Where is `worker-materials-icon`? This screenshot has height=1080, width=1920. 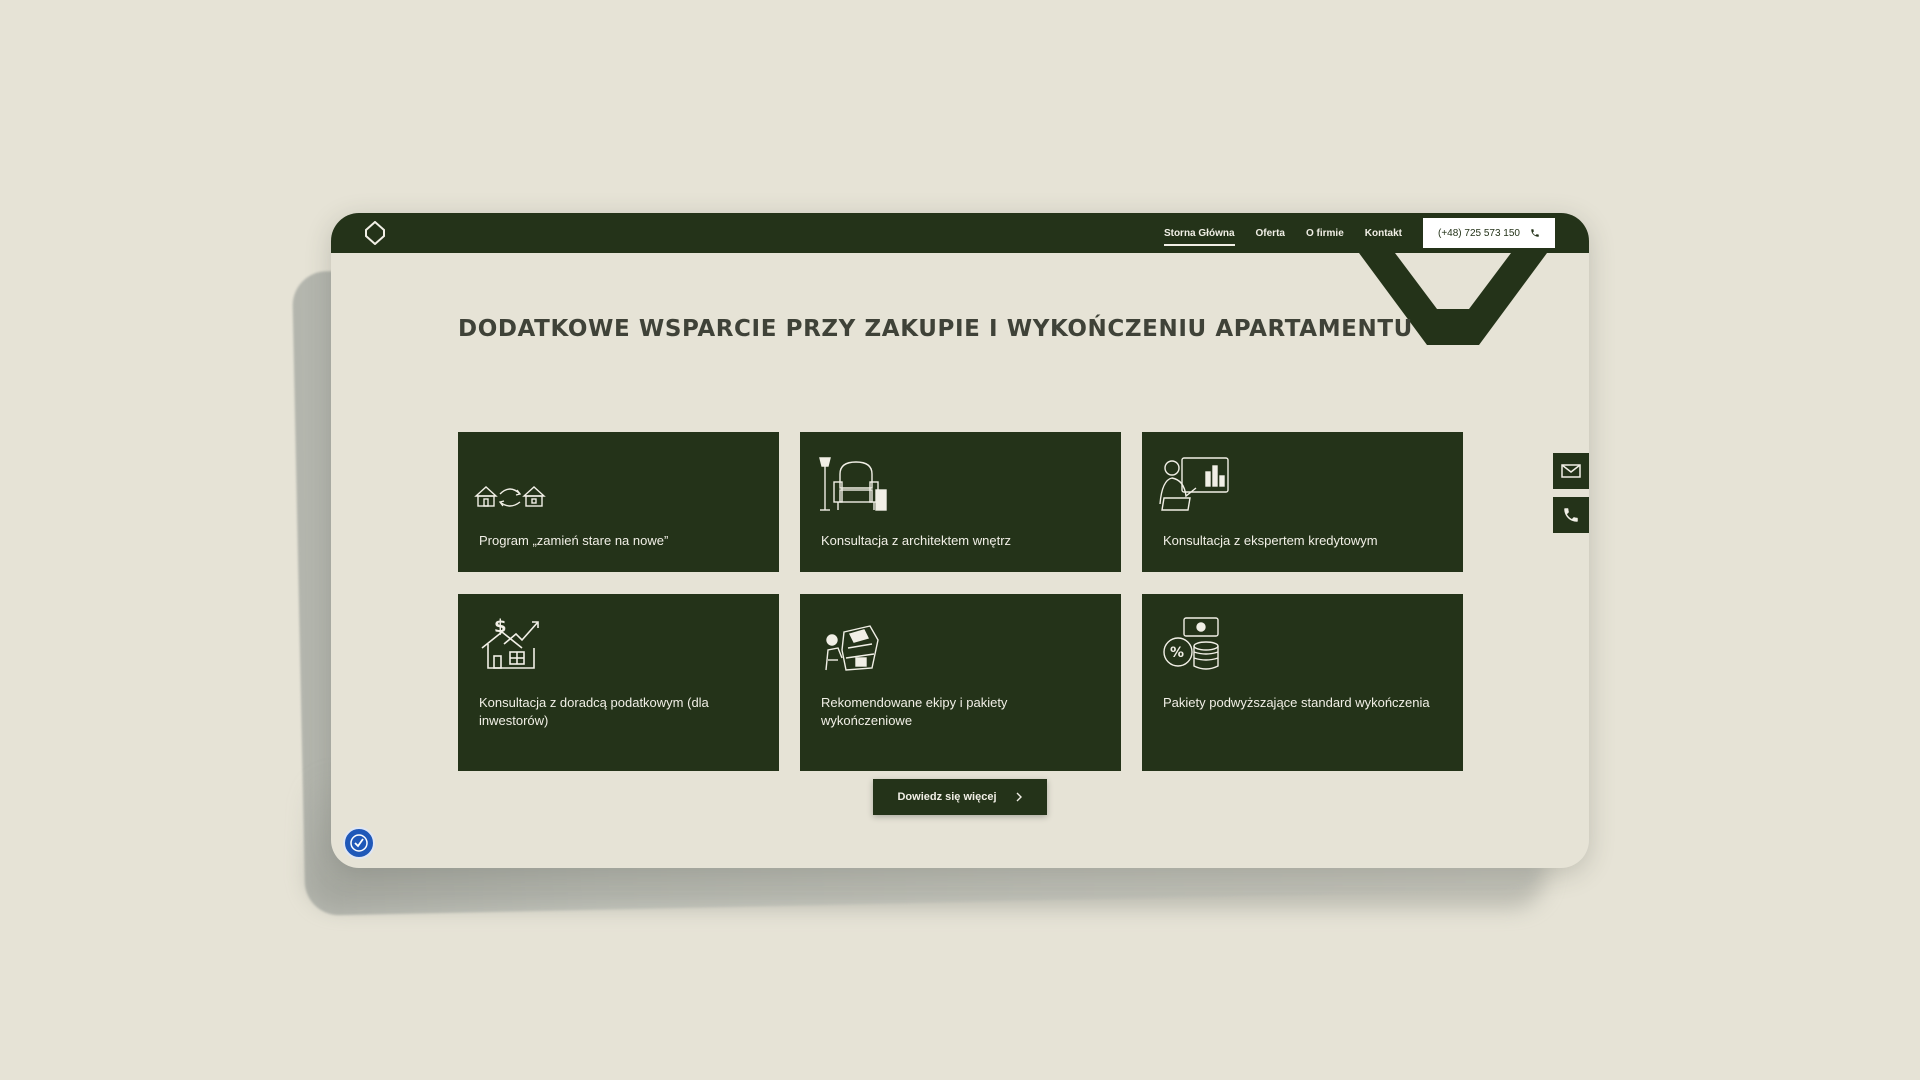 worker-materials-icon is located at coordinates (852, 648).